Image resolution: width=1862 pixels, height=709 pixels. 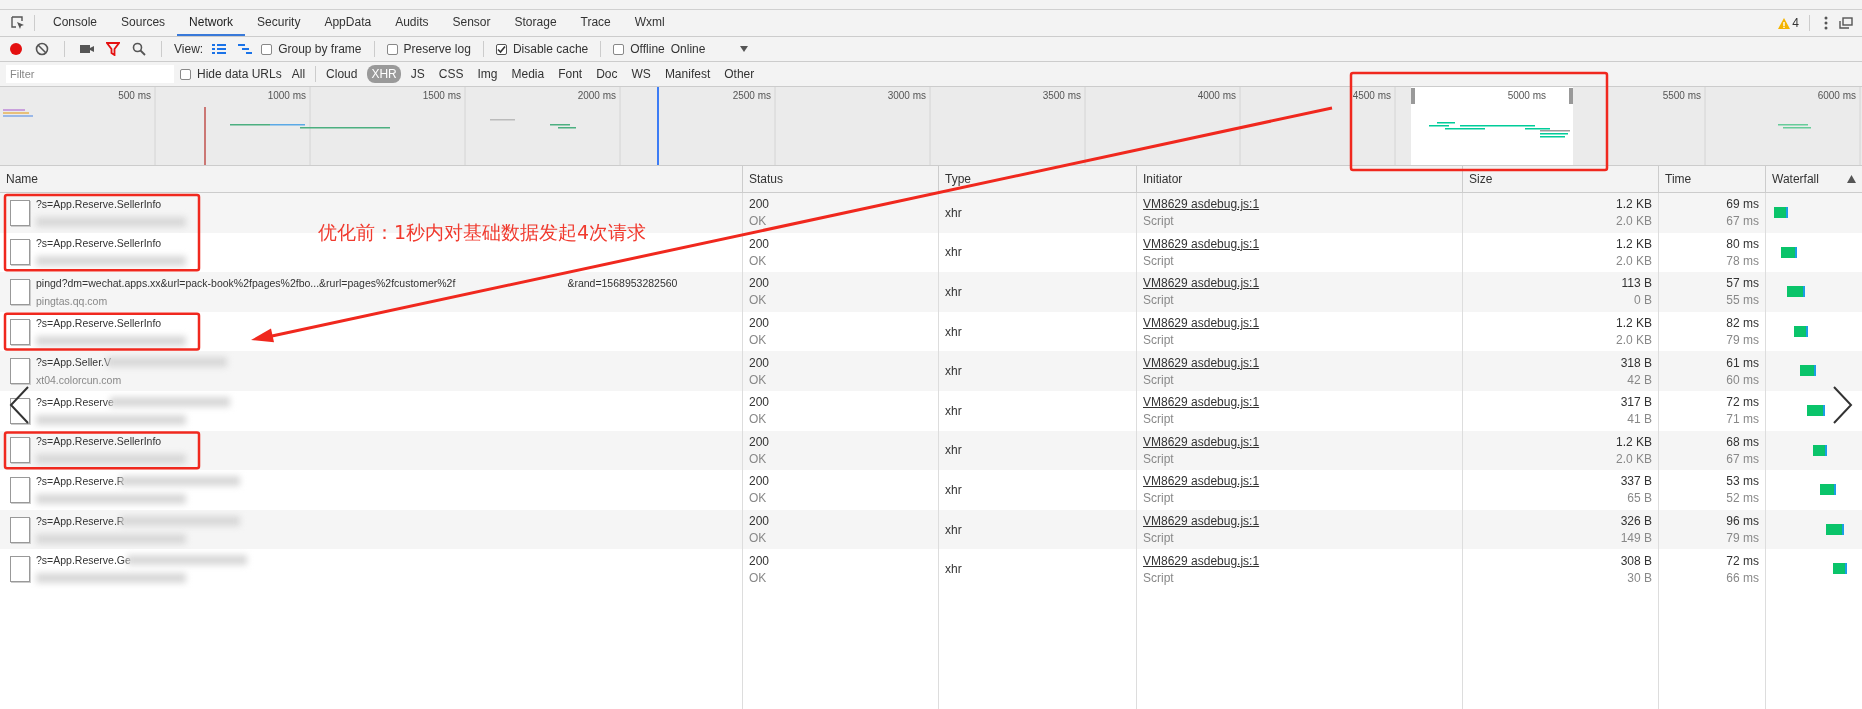 What do you see at coordinates (1216, 95) in the screenshot?
I see `tick-label: 4000 ms` at bounding box center [1216, 95].